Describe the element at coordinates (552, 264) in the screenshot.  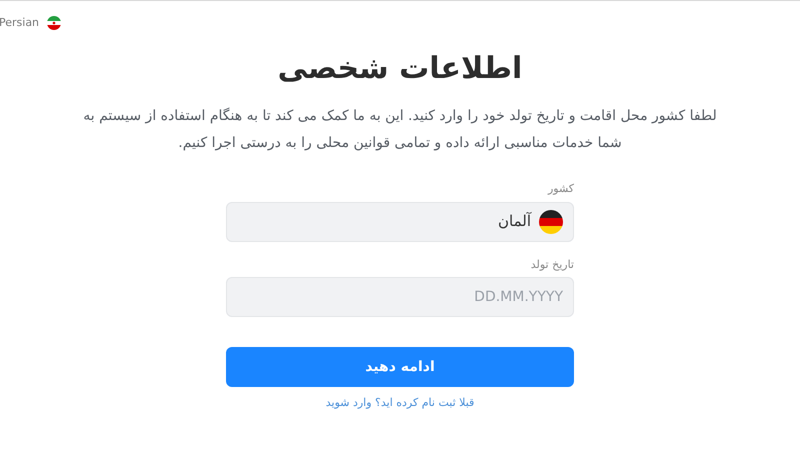
I see `field-label: تاریخ تولد` at that location.